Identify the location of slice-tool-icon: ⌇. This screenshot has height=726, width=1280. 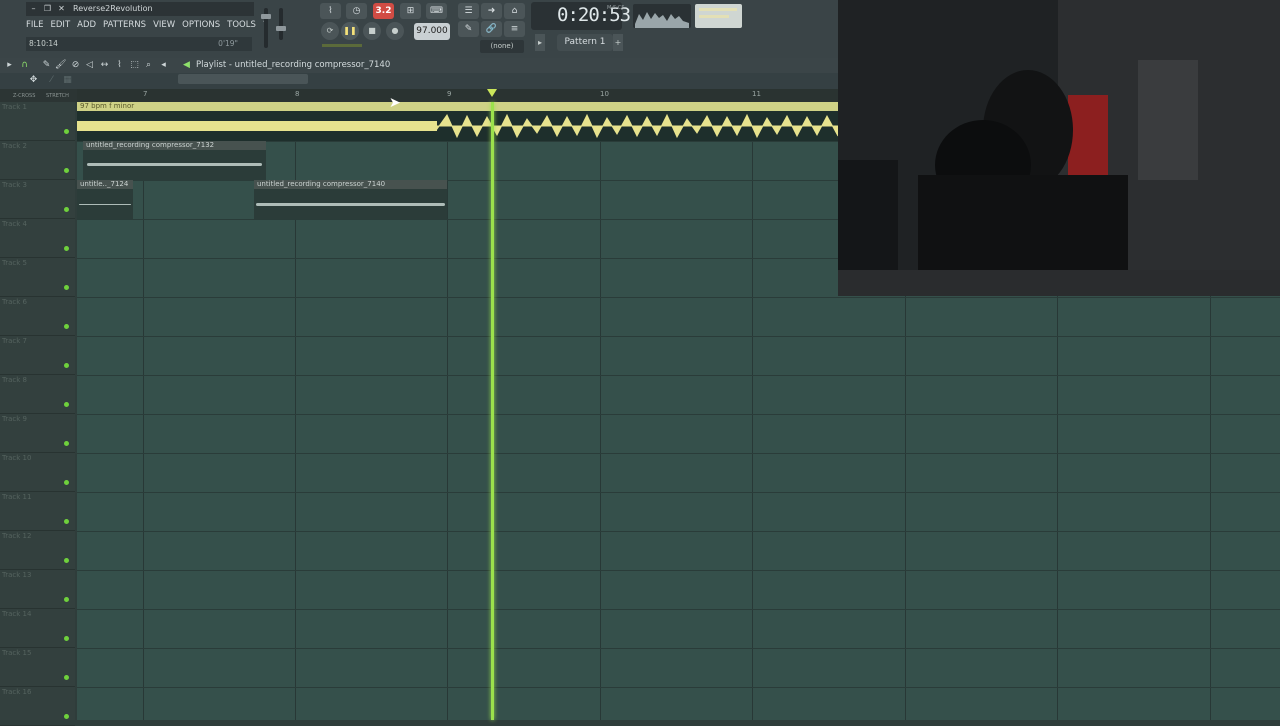
(119, 65).